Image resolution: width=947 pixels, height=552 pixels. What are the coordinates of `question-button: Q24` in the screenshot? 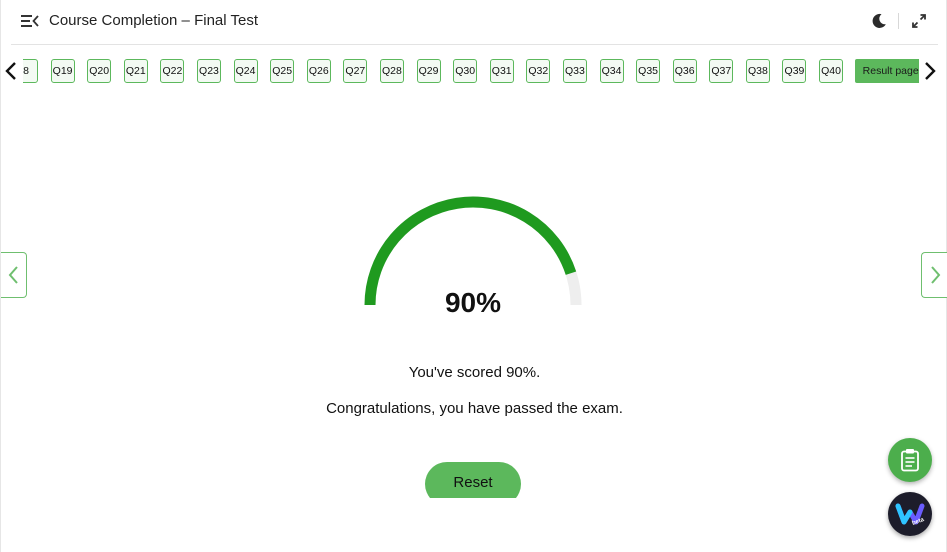 It's located at (245, 71).